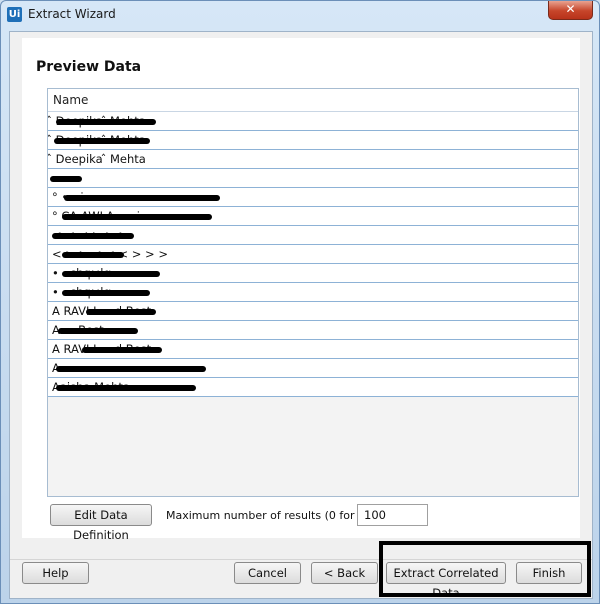 The image size is (600, 604). Describe the element at coordinates (313, 330) in the screenshot. I see `table-row: A ... Best` at that location.